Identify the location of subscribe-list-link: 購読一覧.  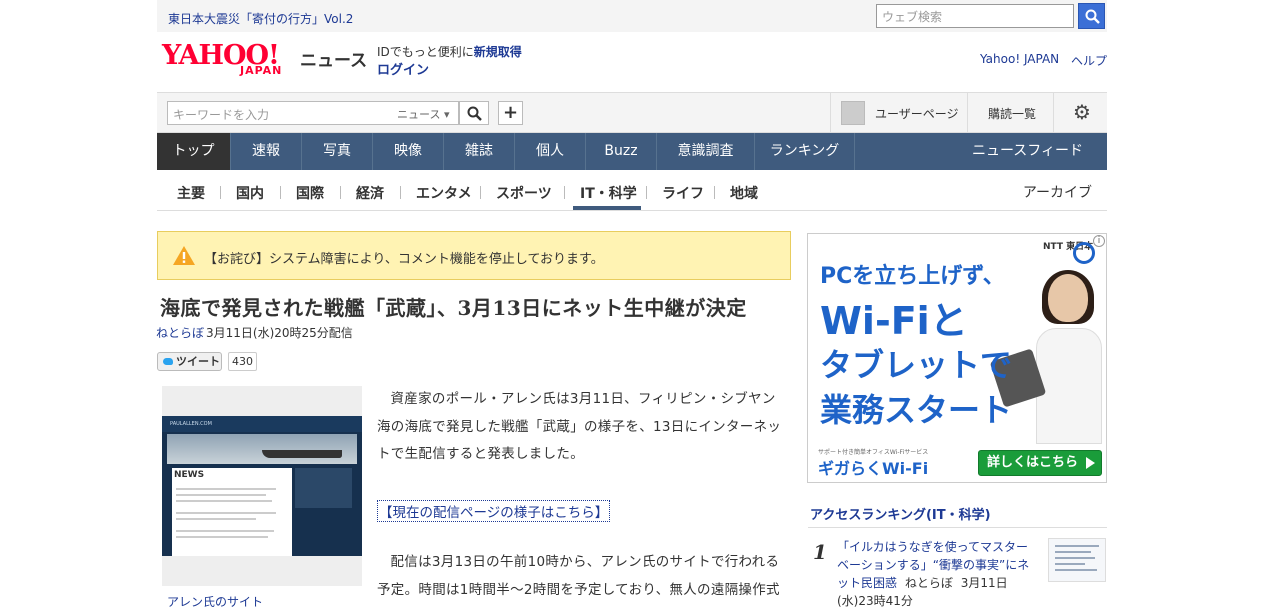
(1012, 113).